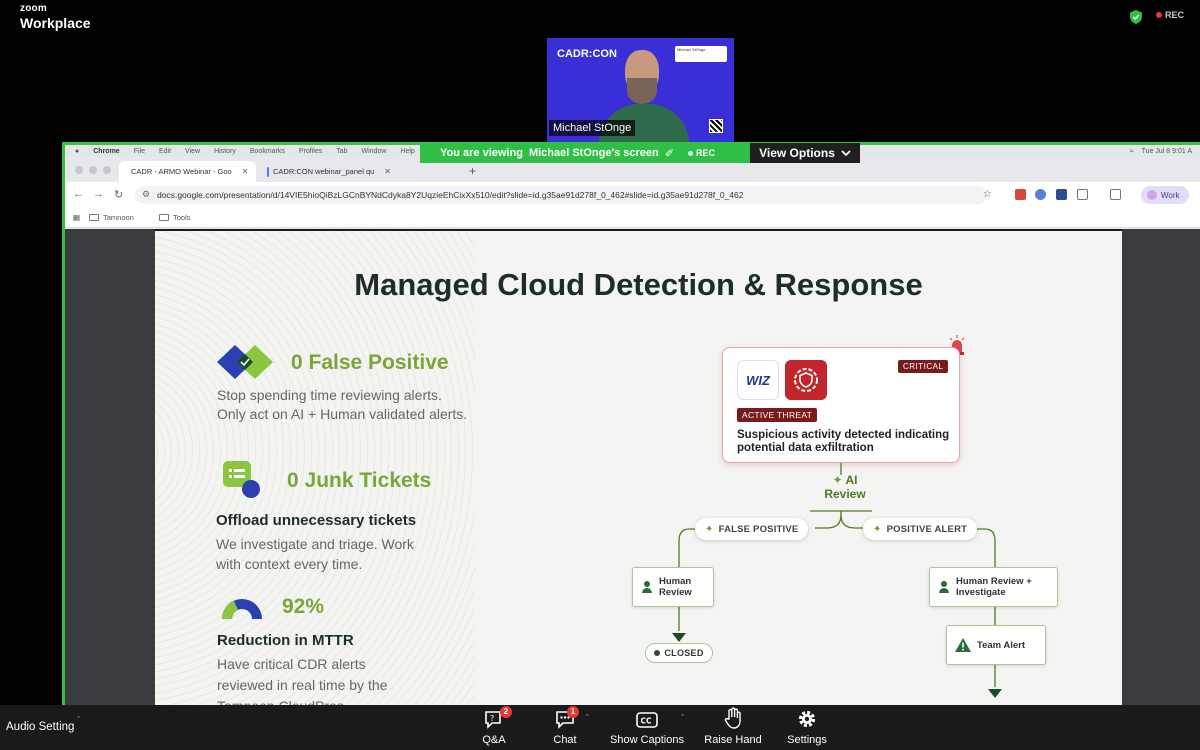 The width and height of the screenshot is (1200, 750). What do you see at coordinates (1161, 467) in the screenshot?
I see `presentation-right-margin` at bounding box center [1161, 467].